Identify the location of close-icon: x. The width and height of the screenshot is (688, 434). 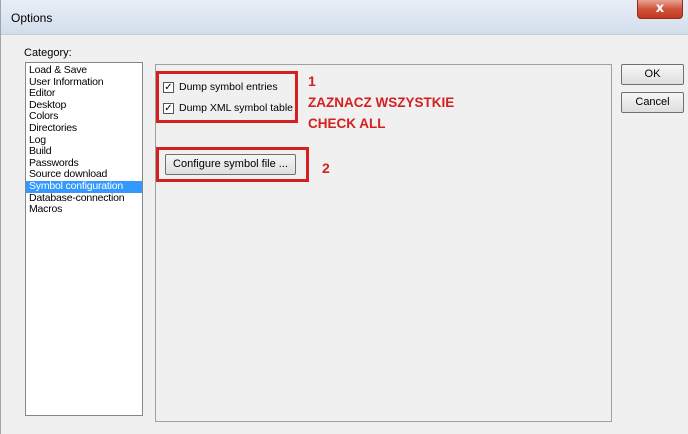
(660, 8).